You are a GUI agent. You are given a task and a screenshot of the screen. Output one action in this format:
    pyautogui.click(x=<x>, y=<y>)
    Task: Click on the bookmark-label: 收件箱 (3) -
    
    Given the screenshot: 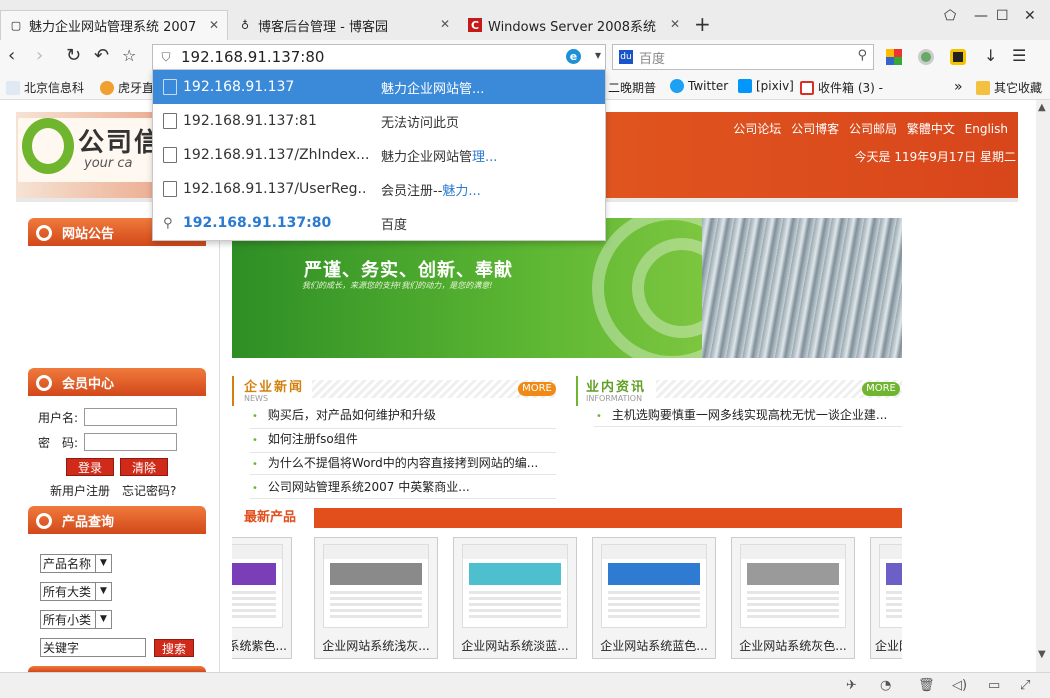 What is the action you would take?
    pyautogui.click(x=850, y=88)
    